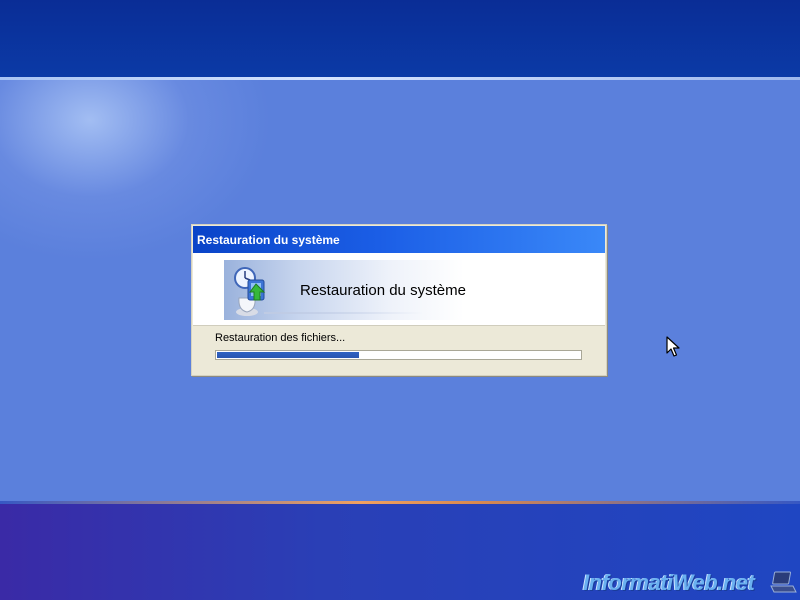  I want to click on progress-bar, so click(398, 355).